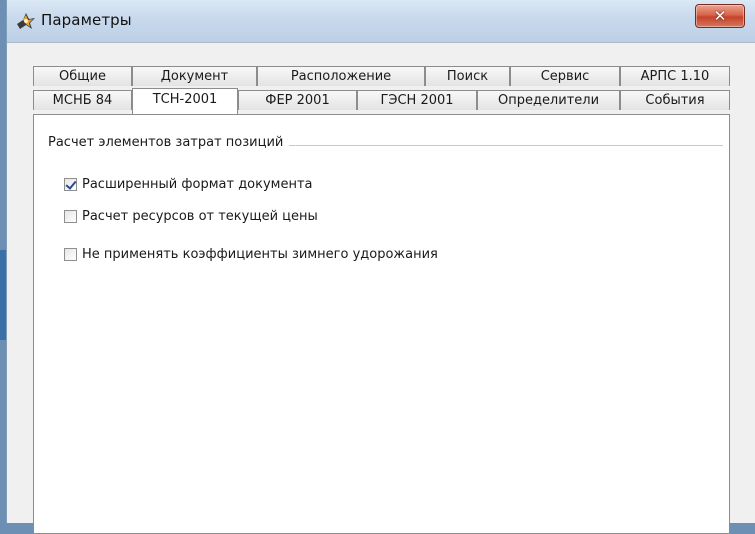  What do you see at coordinates (417, 100) in the screenshot?
I see `tab-gesn2001: ГЭСН 2001` at bounding box center [417, 100].